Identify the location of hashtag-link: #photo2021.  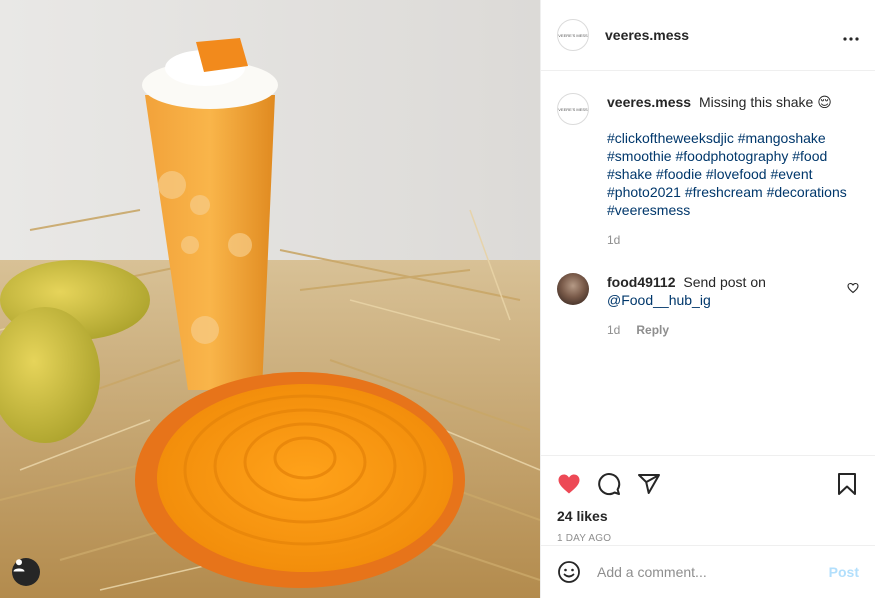
(644, 192).